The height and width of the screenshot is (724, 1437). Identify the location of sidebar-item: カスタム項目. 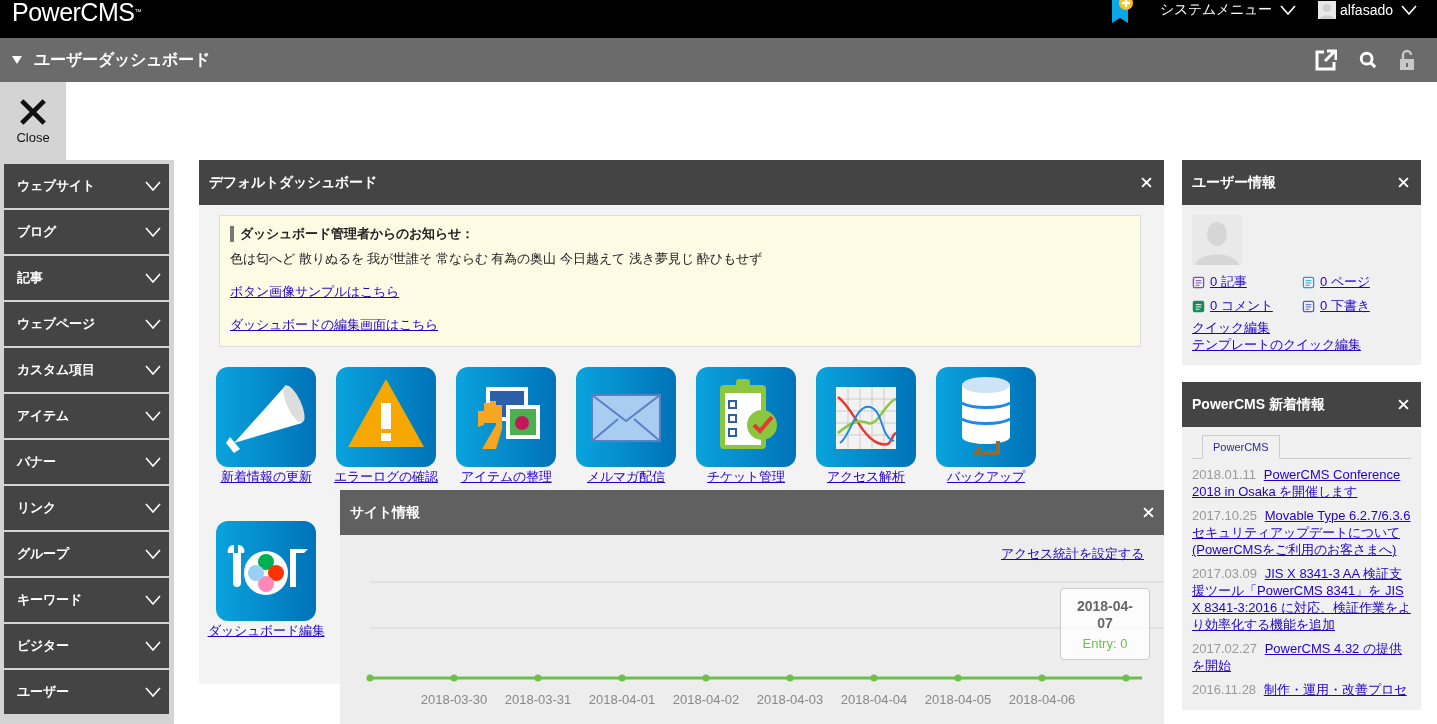
(86, 370).